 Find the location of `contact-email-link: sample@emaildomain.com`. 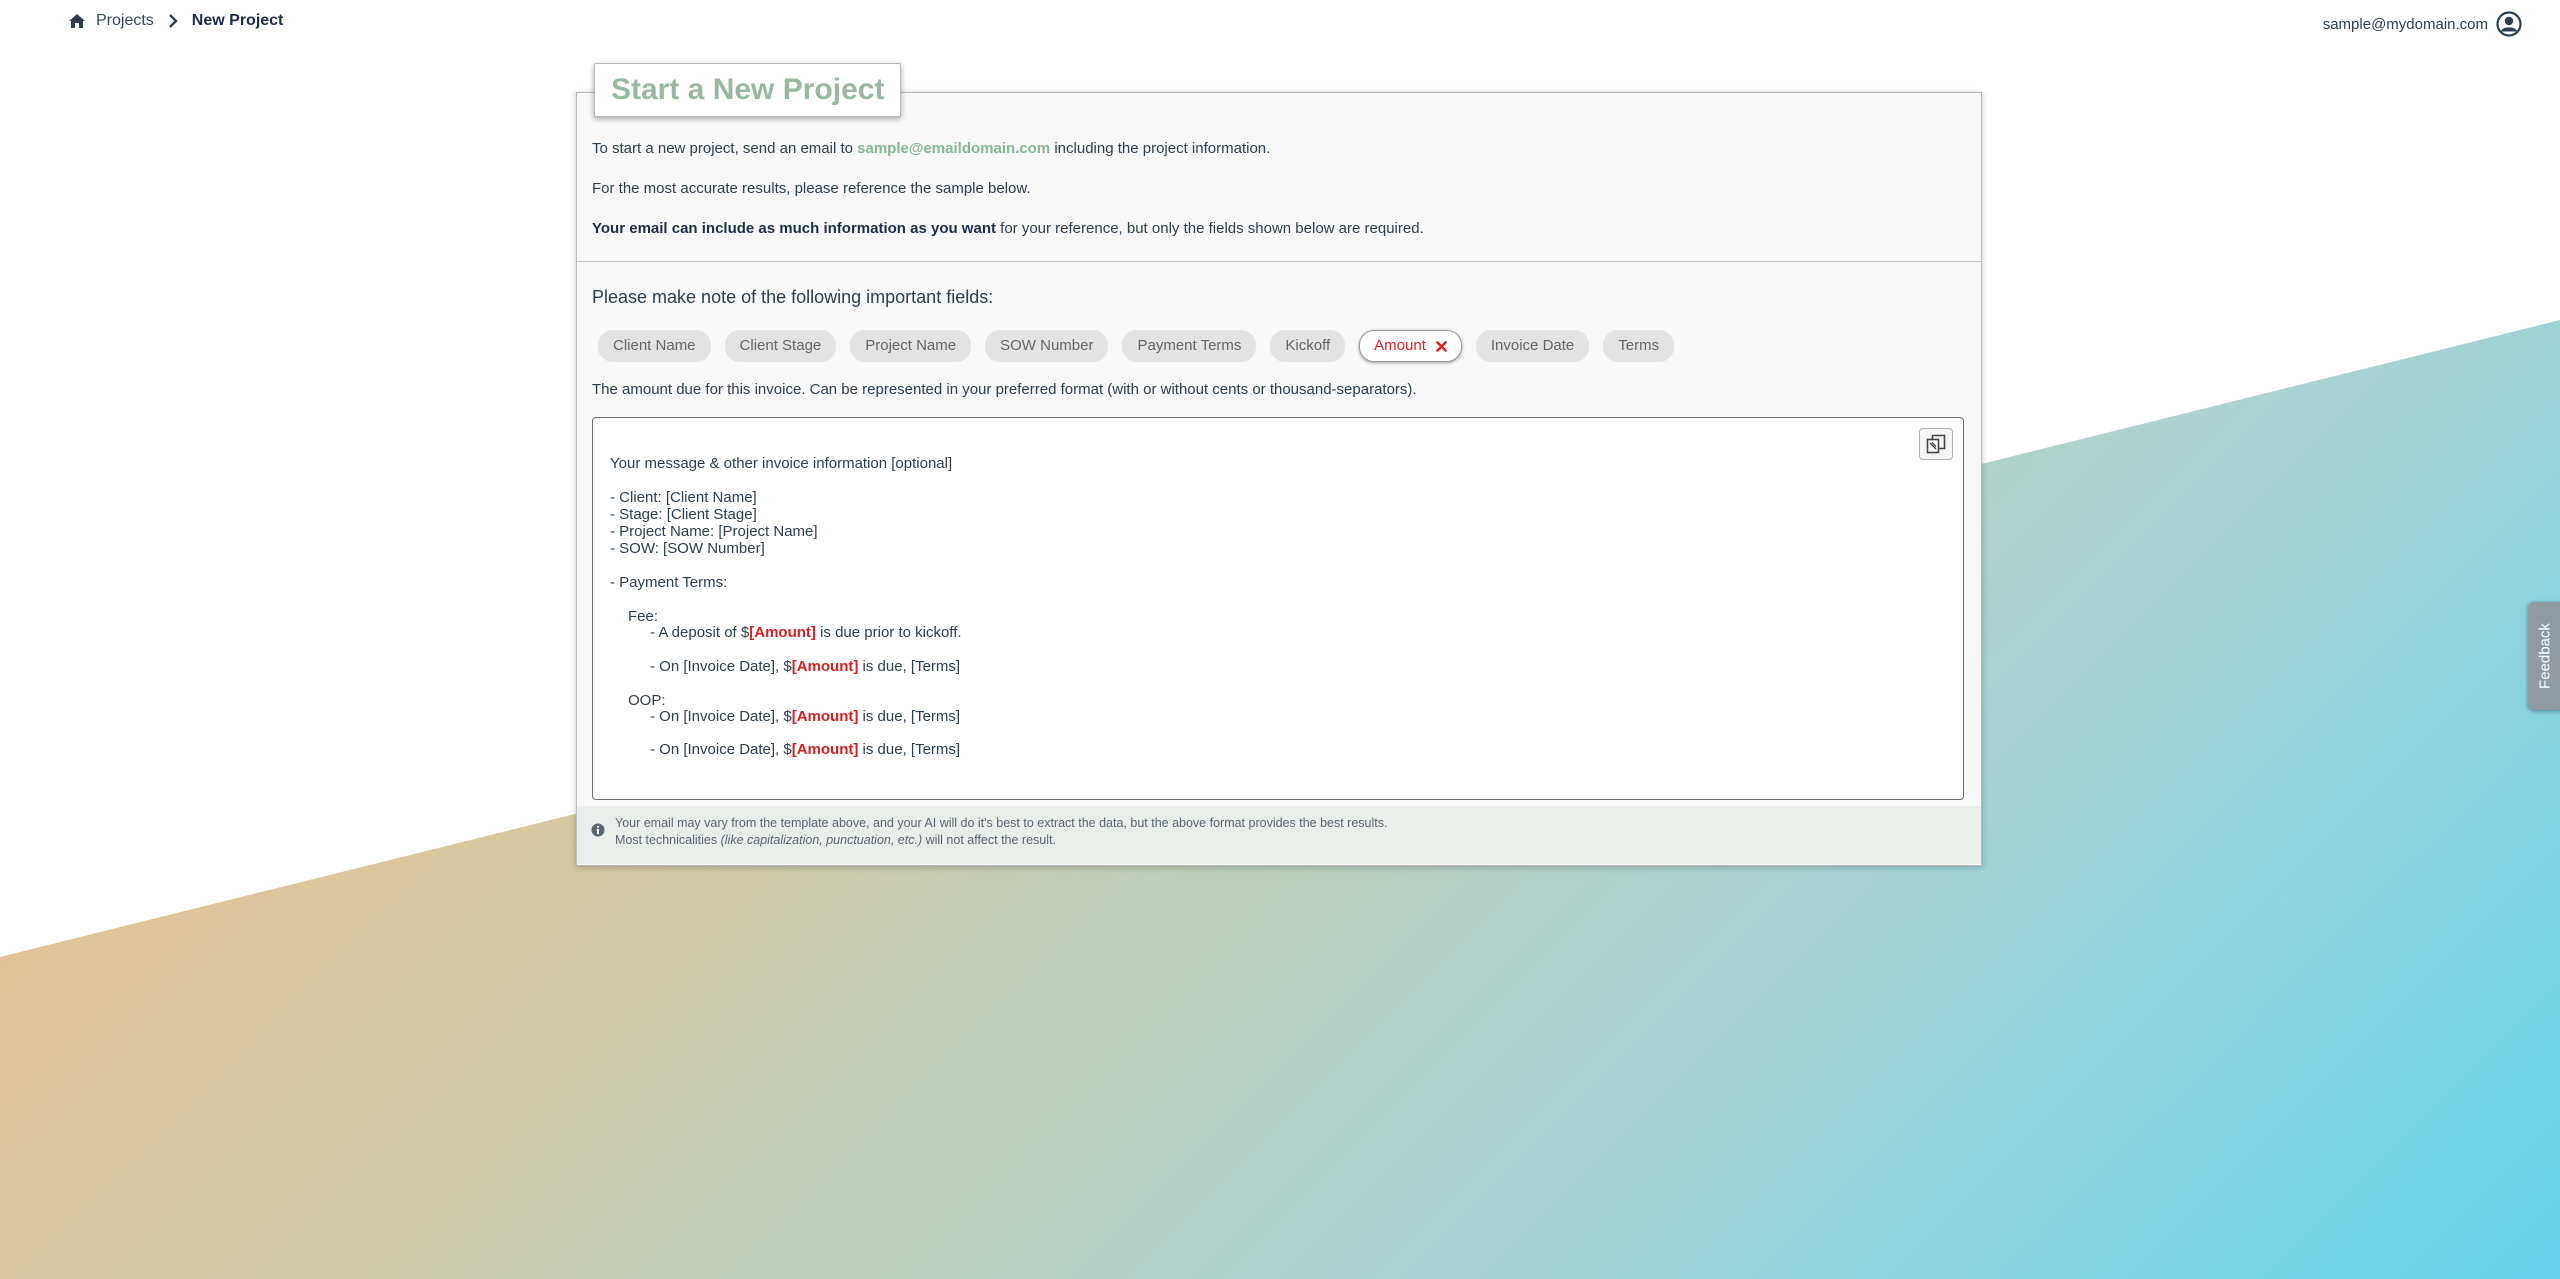

contact-email-link: sample@emaildomain.com is located at coordinates (953, 148).